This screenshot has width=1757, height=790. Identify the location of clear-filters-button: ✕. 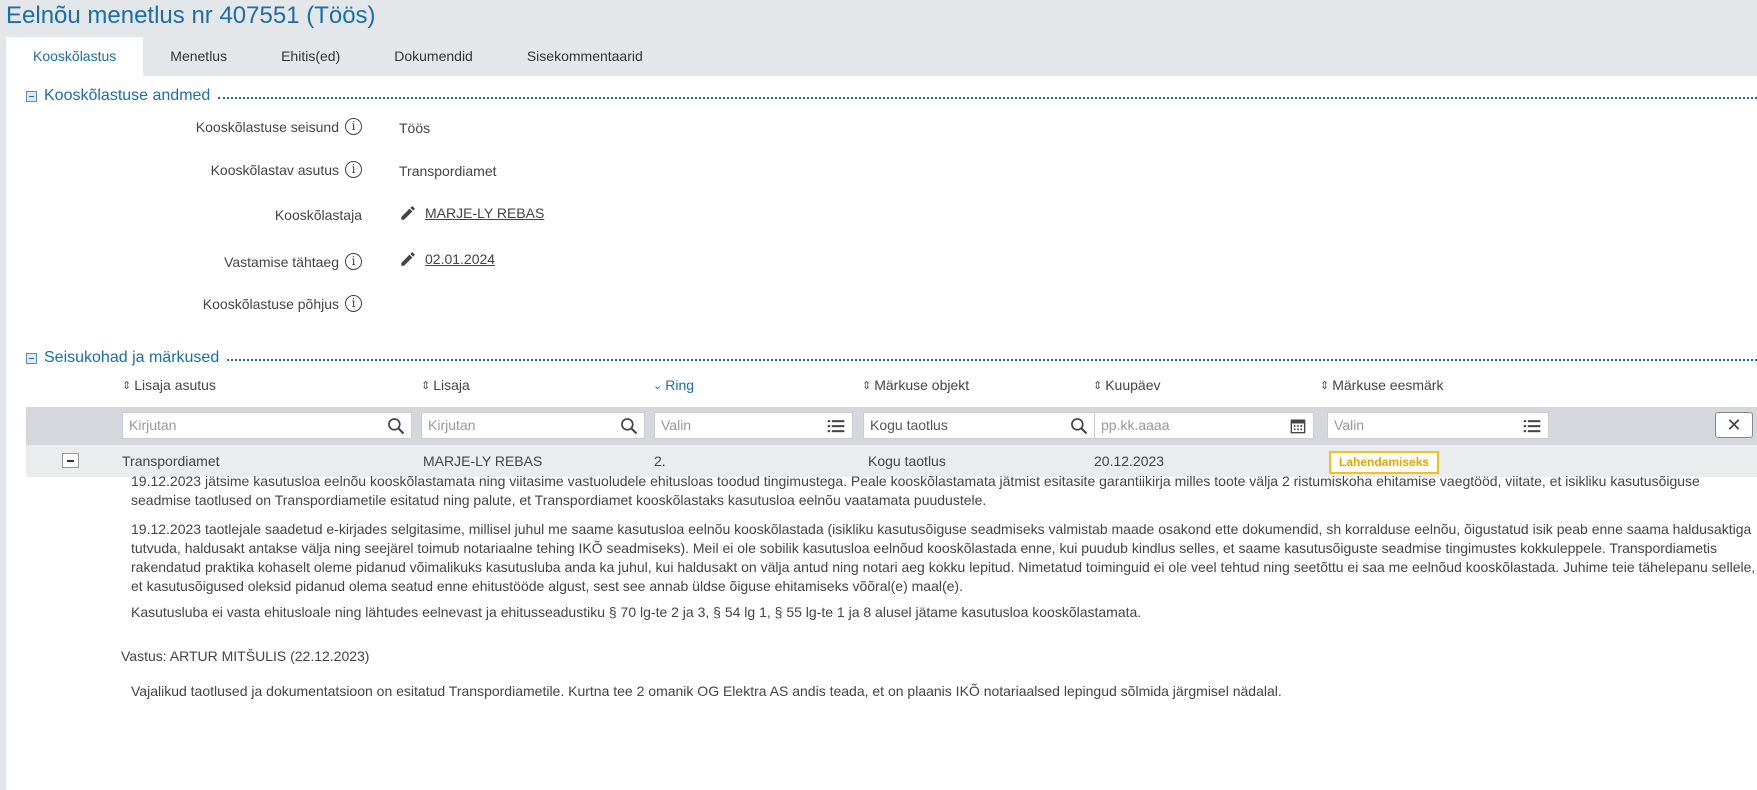
(1734, 425).